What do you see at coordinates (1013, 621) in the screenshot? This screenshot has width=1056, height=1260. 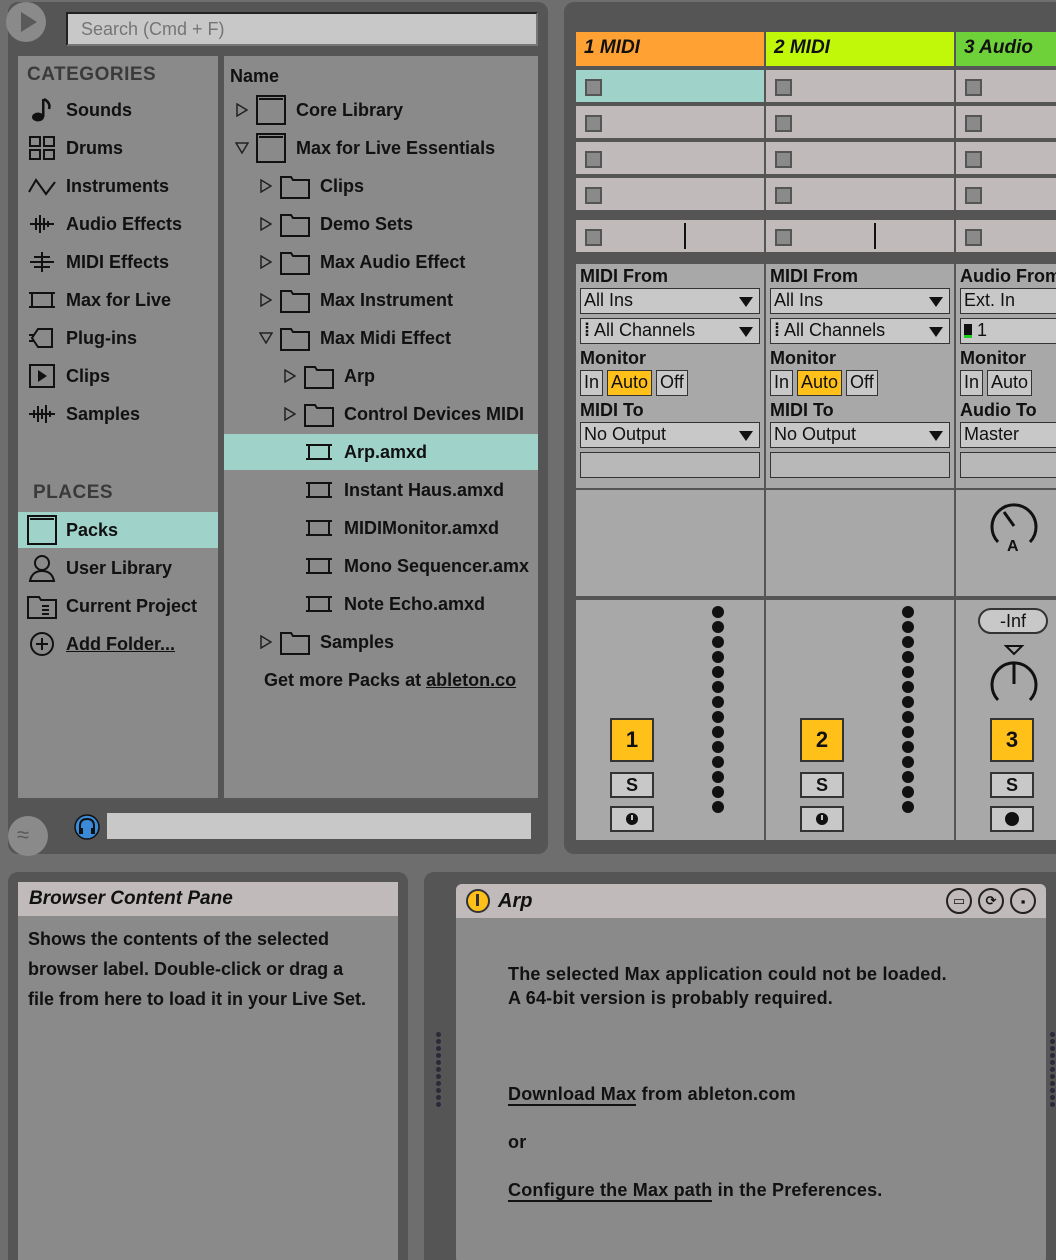 I see `volume-value: -Inf` at bounding box center [1013, 621].